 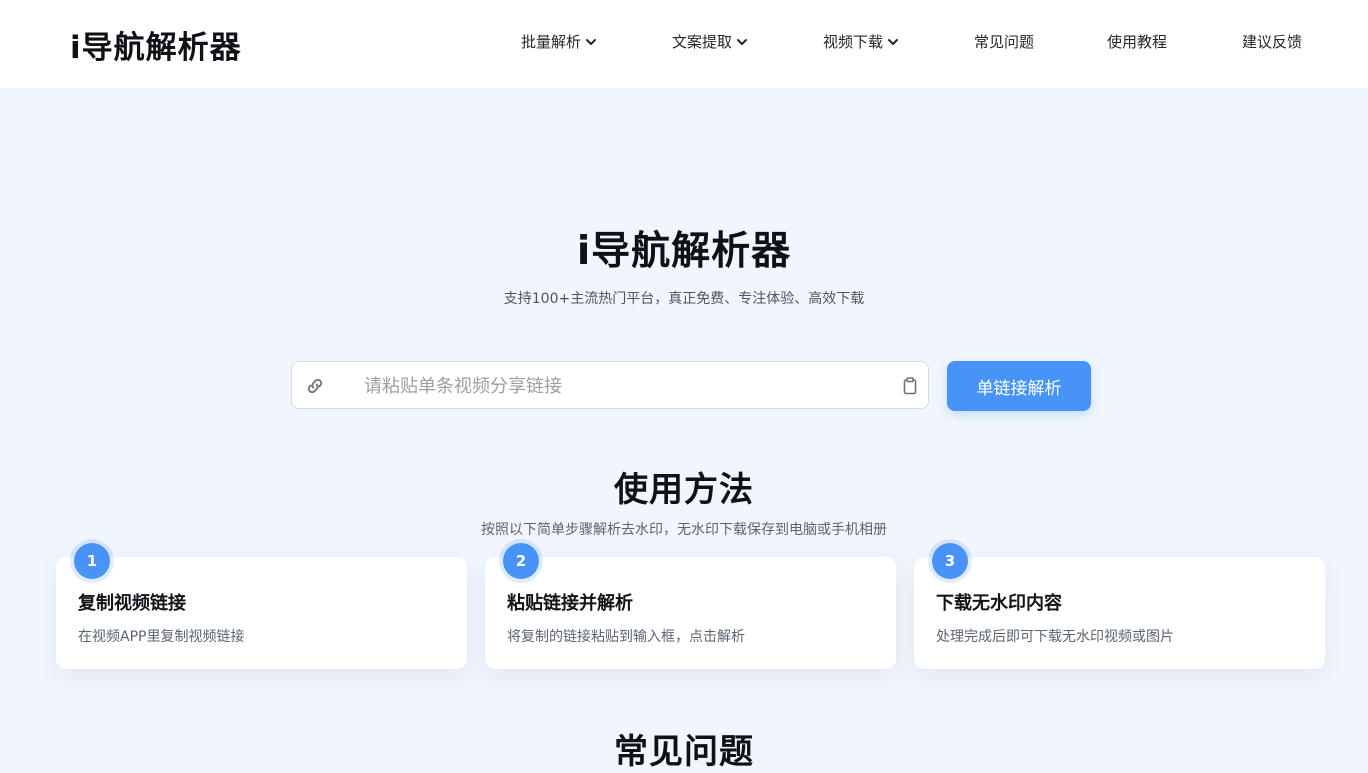 I want to click on link-input-box, so click(x=610, y=385).